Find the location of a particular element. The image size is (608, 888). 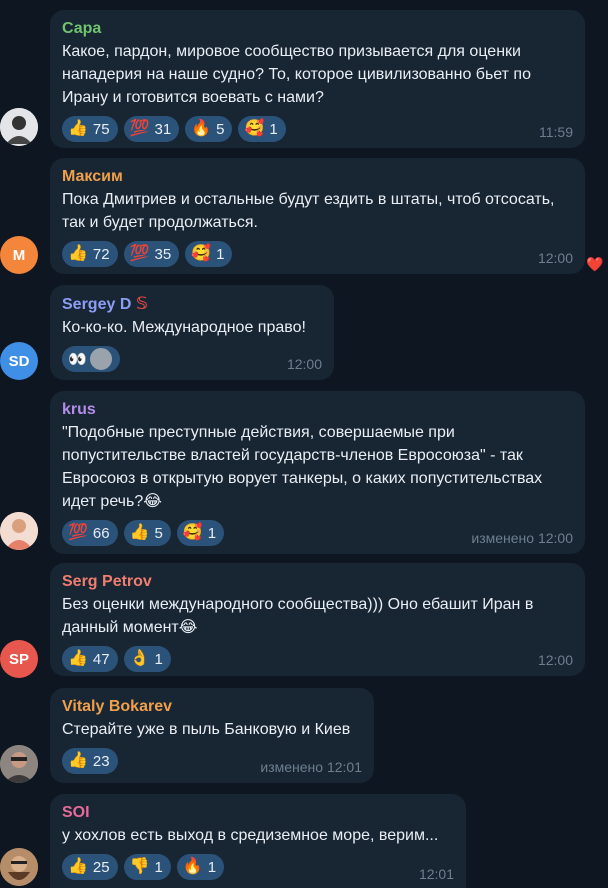

premium-badge-icon: 𝕊 is located at coordinates (142, 303).